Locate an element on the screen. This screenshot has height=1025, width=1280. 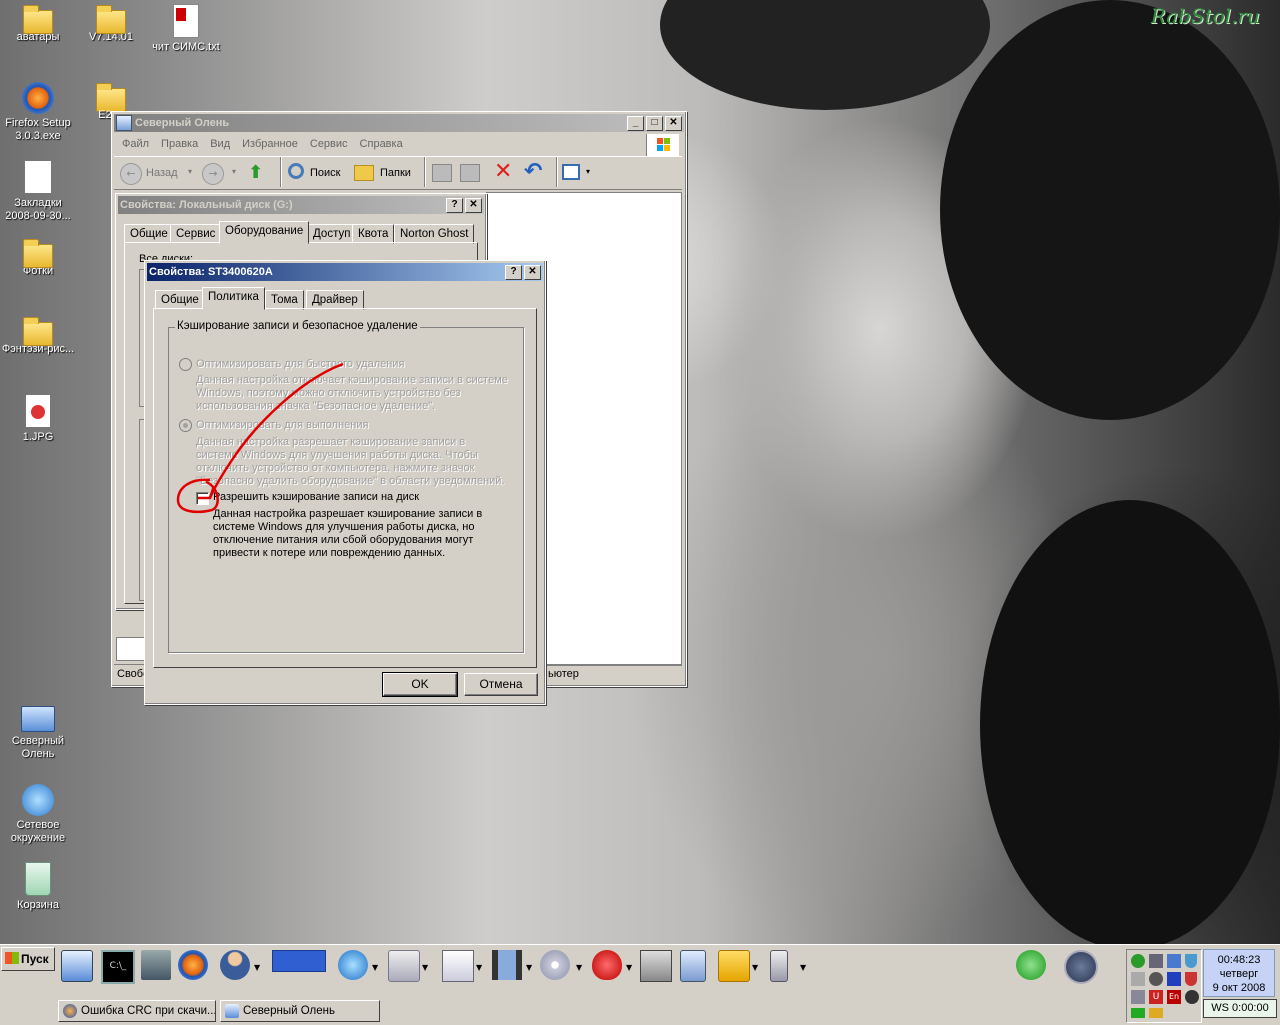
tray-play-icon is located at coordinates (1174, 979).